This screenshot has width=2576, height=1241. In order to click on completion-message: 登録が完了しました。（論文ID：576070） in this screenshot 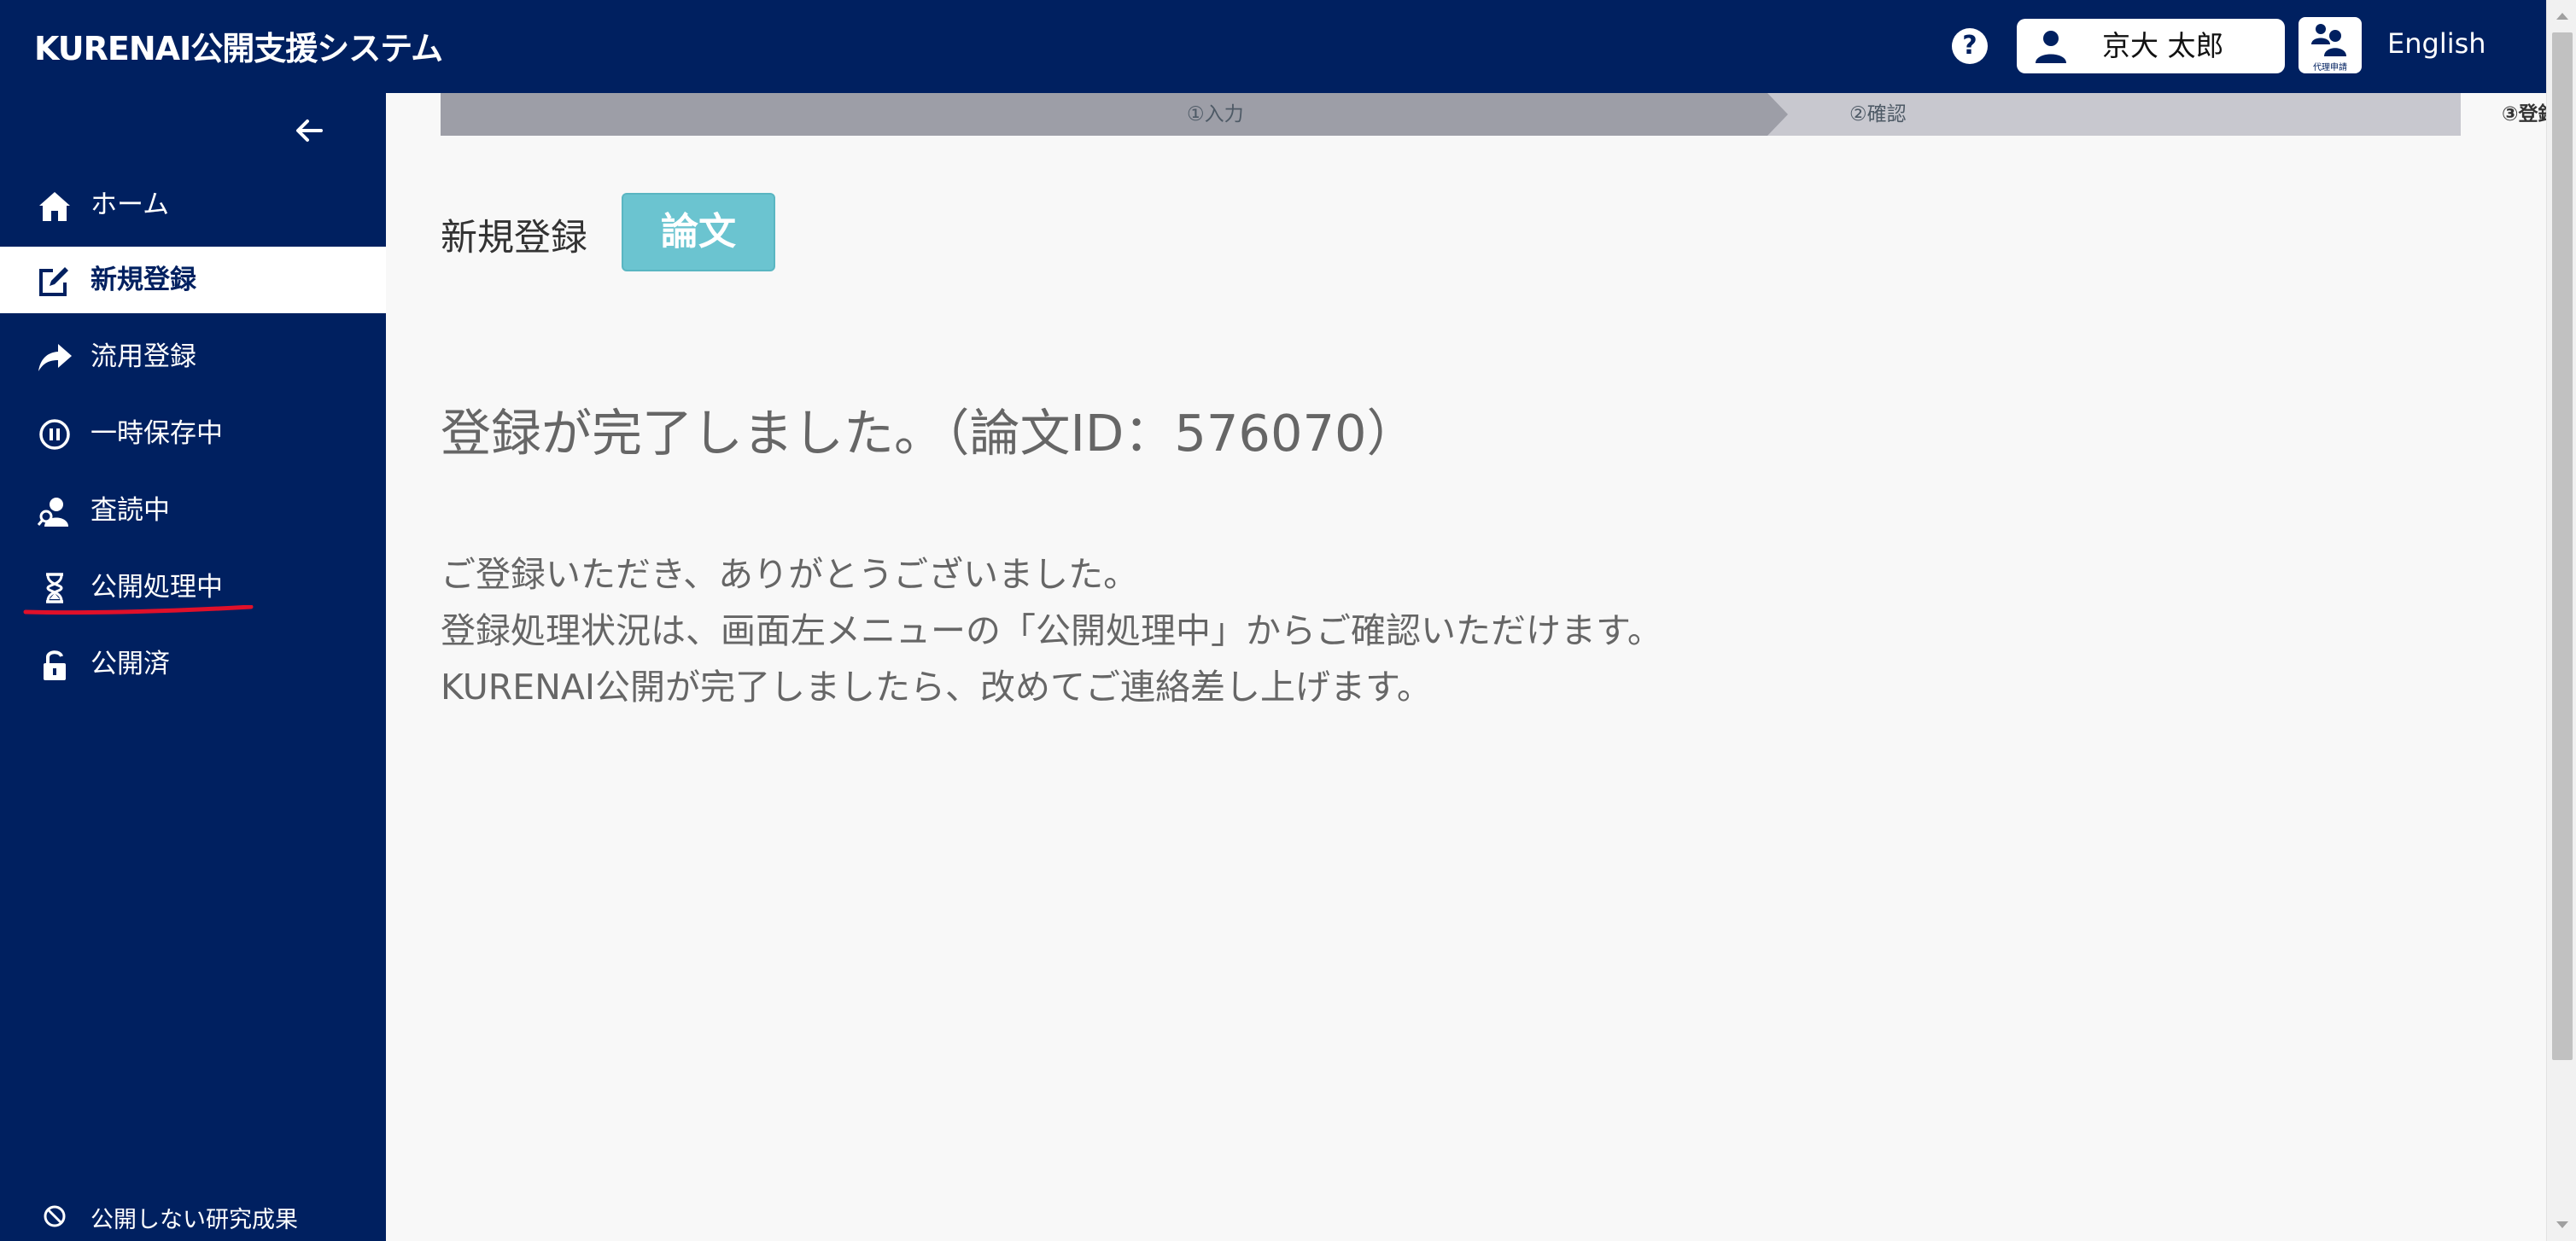, I will do `click(929, 433)`.